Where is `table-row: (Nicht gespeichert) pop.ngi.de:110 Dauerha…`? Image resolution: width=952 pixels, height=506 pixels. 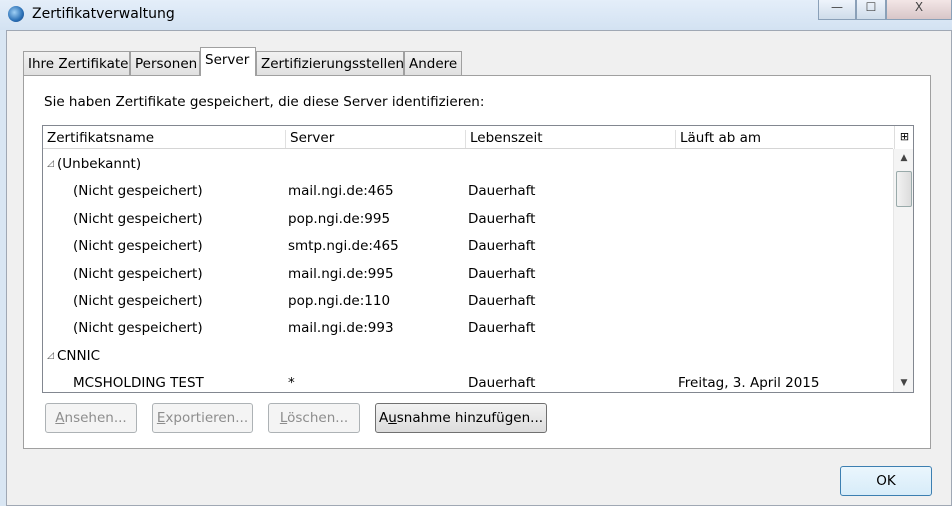
table-row: (Nicht gespeichert) pop.ngi.de:110 Dauerha… is located at coordinates (468, 300).